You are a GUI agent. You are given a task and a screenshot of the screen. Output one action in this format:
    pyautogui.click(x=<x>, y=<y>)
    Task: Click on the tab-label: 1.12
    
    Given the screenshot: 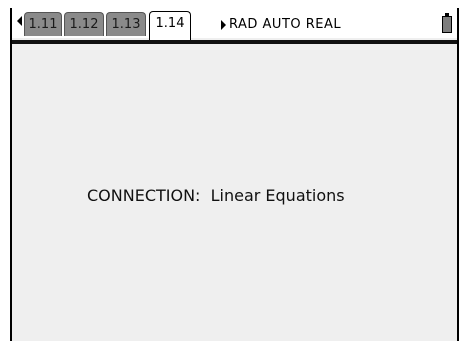 What is the action you would take?
    pyautogui.click(x=84, y=24)
    